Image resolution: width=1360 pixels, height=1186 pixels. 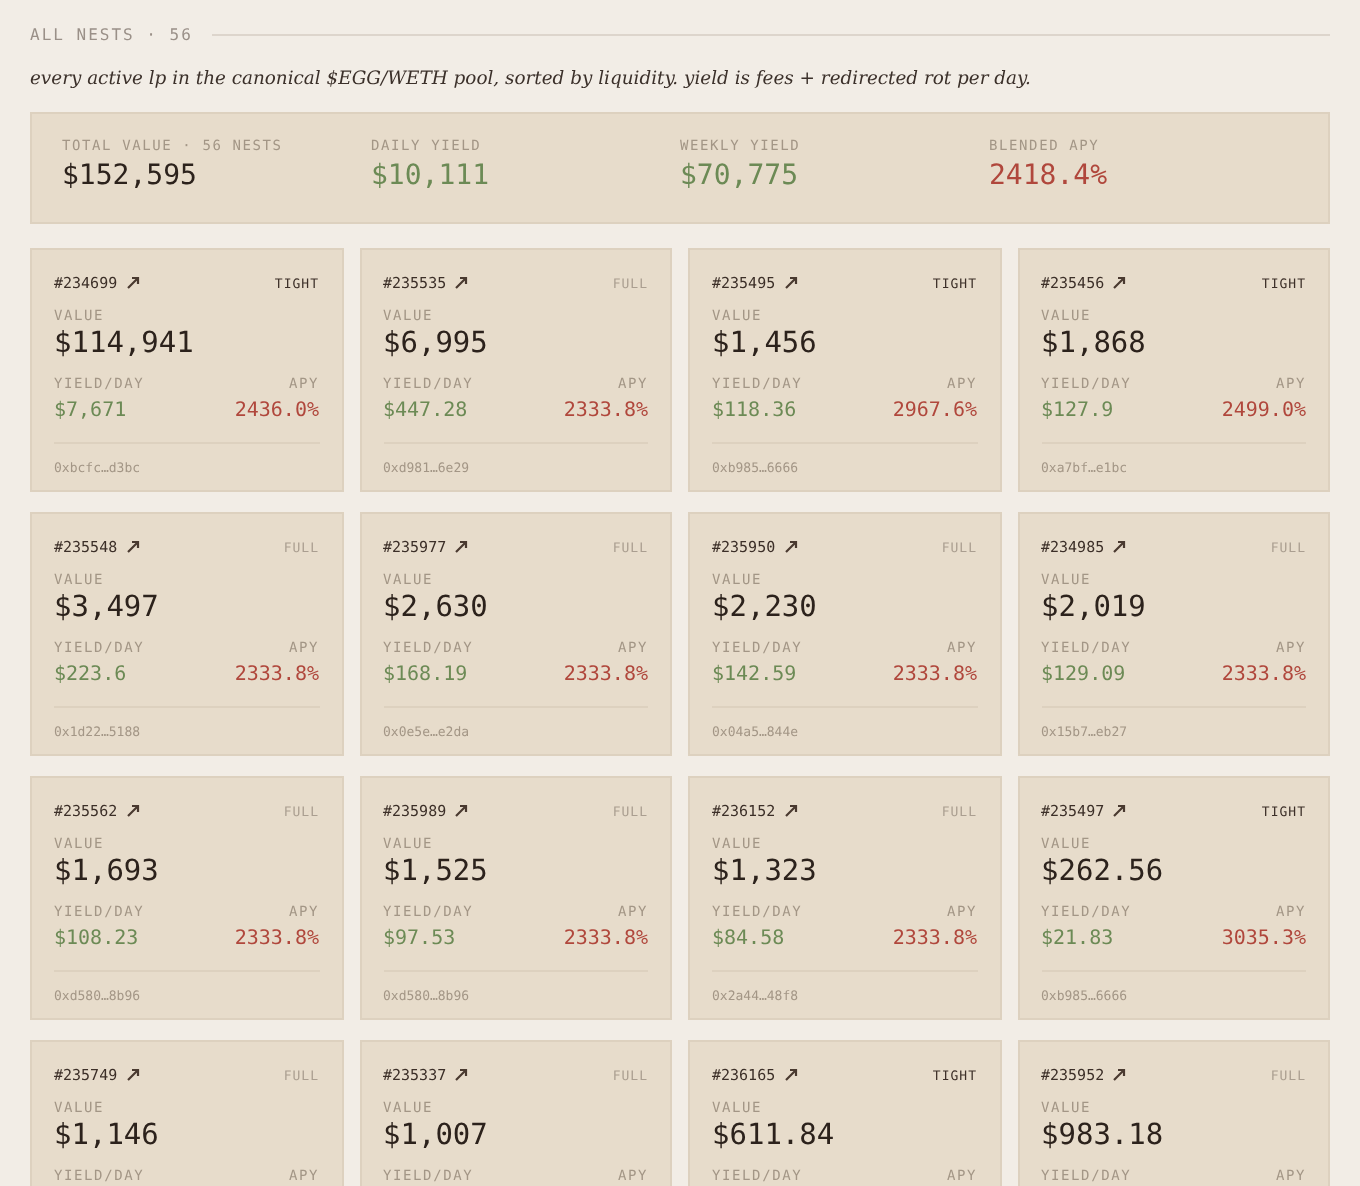 What do you see at coordinates (1094, 608) in the screenshot?
I see `nest-value: $2,019` at bounding box center [1094, 608].